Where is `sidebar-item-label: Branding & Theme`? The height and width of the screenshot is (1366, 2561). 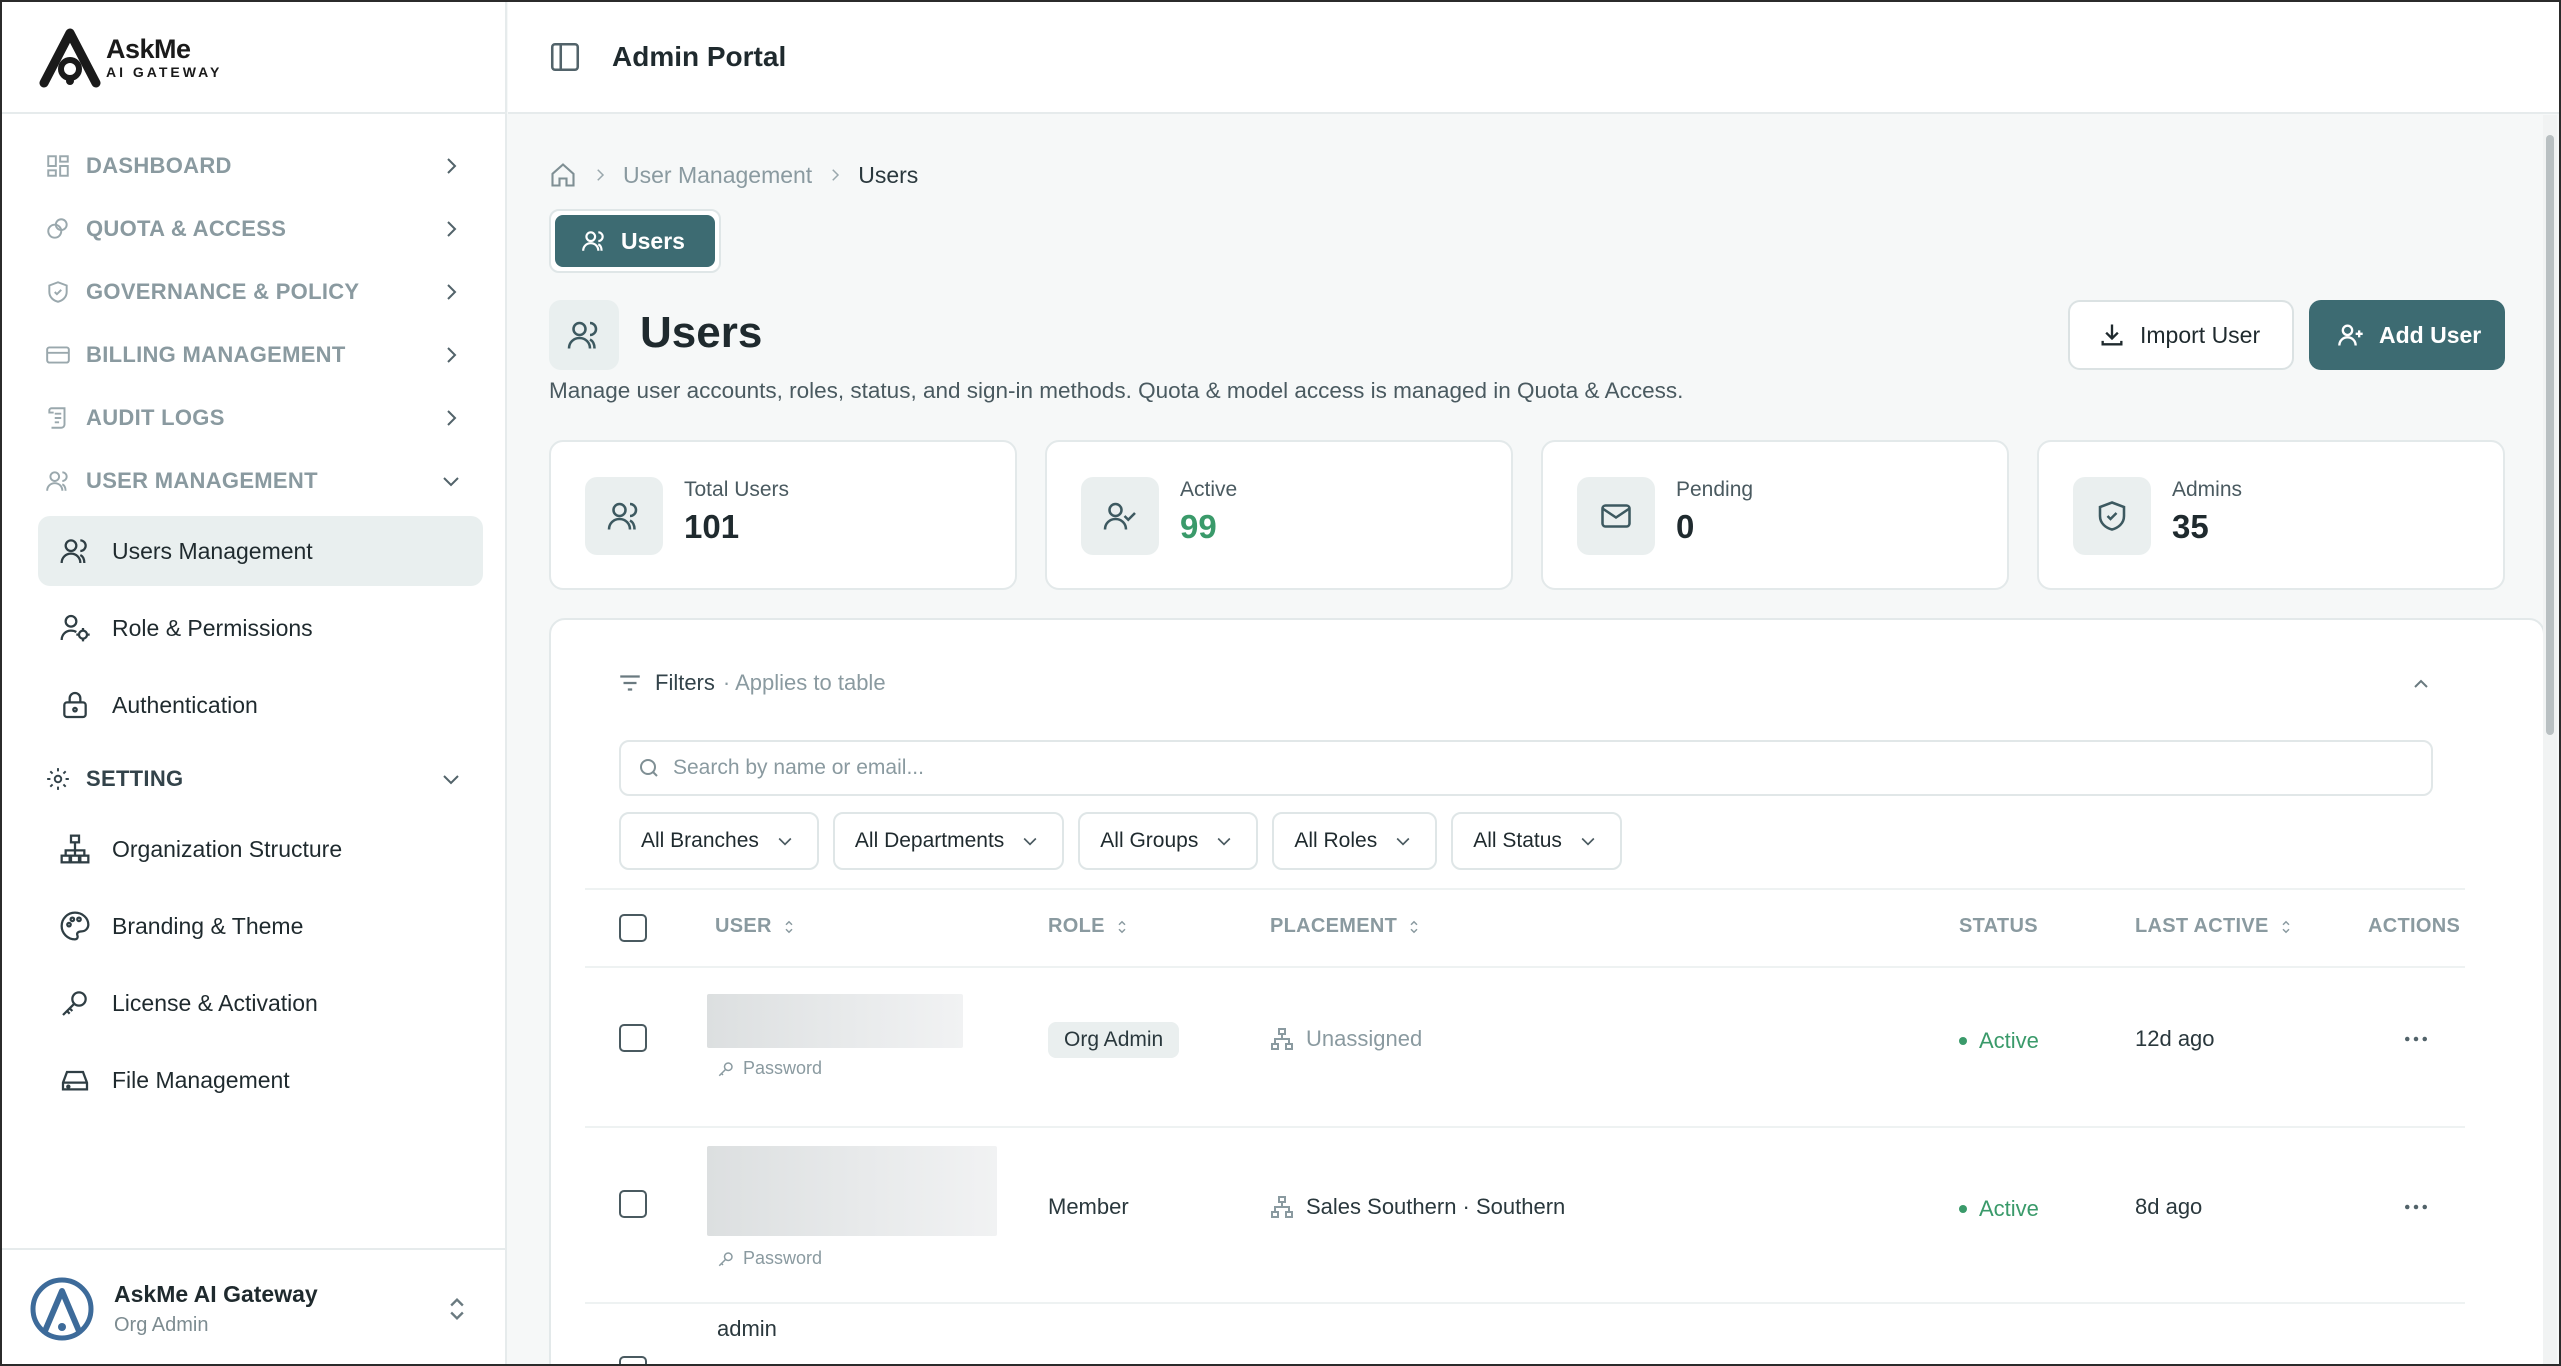
sidebar-item-label: Branding & Theme is located at coordinates (208, 925).